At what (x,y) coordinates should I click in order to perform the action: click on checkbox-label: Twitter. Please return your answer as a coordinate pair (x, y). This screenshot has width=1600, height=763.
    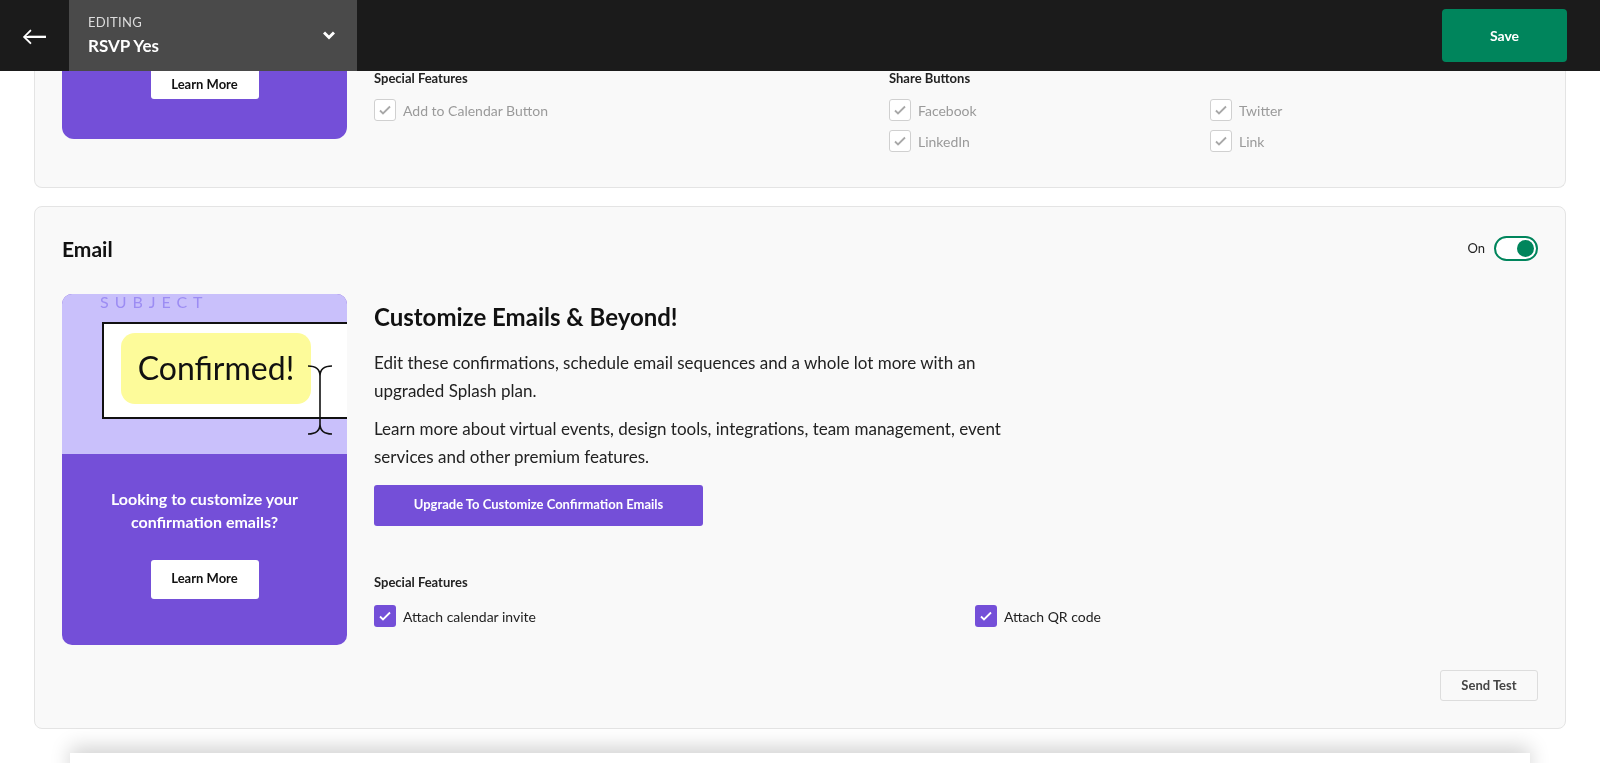
    Looking at the image, I should click on (1261, 110).